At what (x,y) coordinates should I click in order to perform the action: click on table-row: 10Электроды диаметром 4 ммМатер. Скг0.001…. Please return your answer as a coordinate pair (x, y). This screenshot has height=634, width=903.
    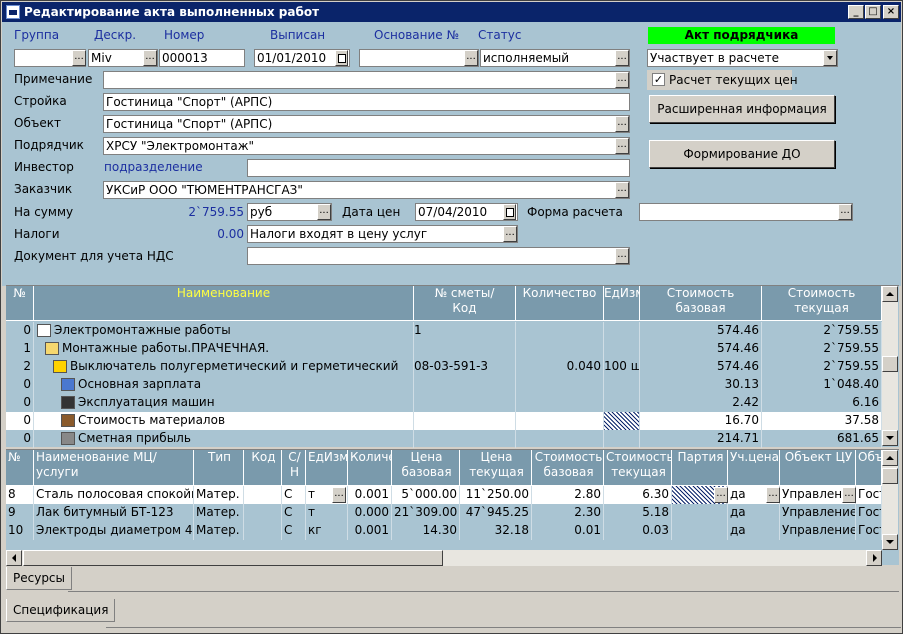
    Looking at the image, I should click on (444, 531).